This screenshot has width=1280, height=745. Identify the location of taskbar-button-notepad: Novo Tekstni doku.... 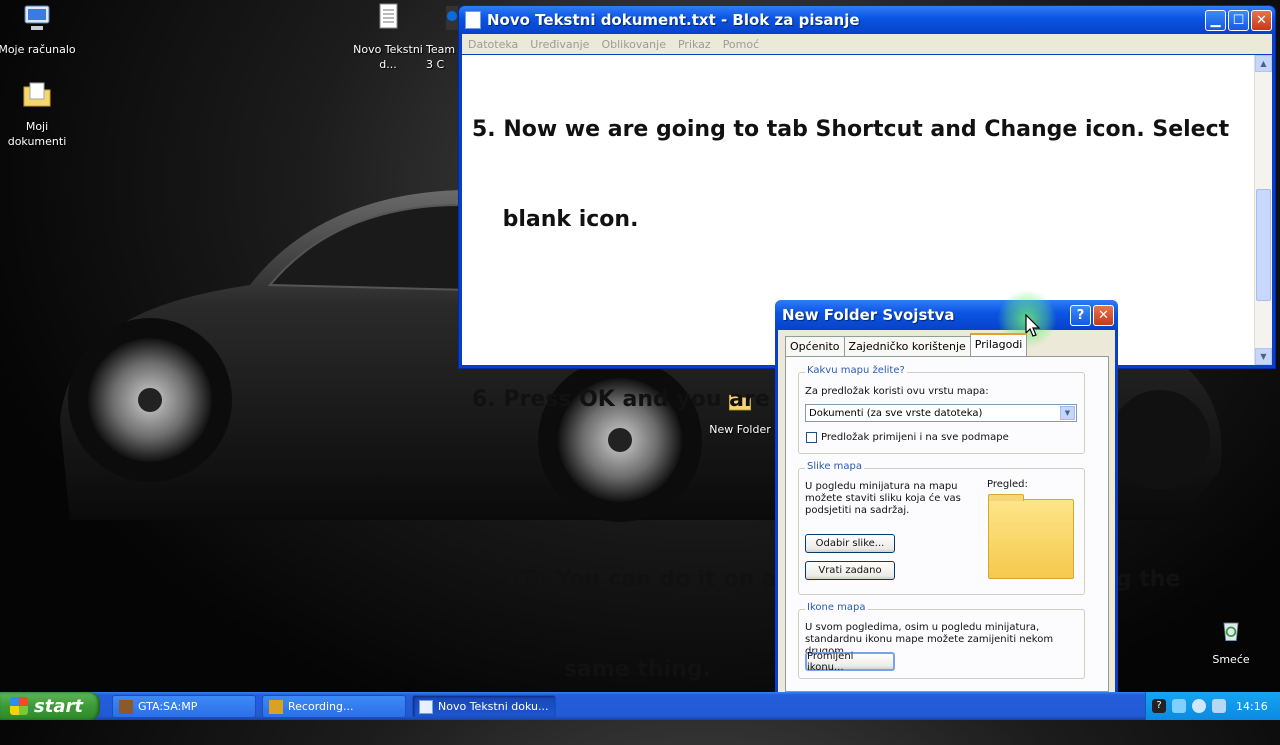
(484, 706).